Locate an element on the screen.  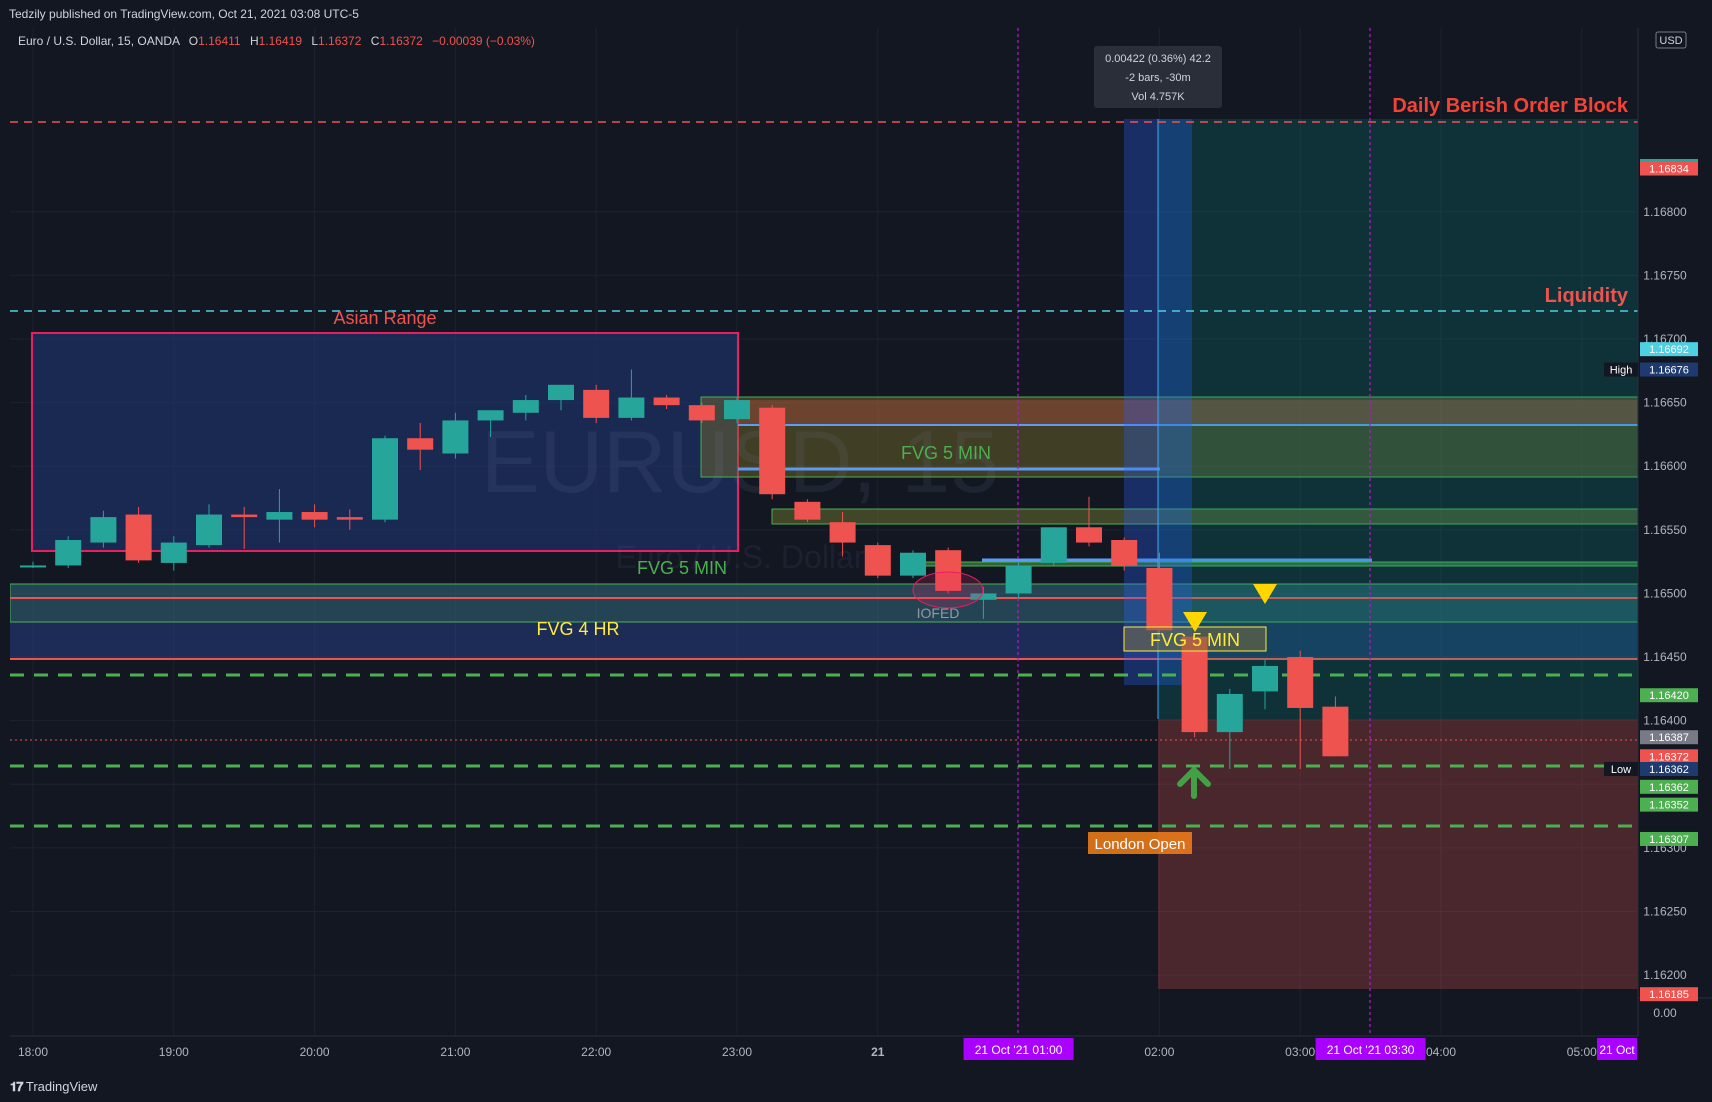
daily-ob-label: Daily Berish Order Block is located at coordinates (1510, 106).